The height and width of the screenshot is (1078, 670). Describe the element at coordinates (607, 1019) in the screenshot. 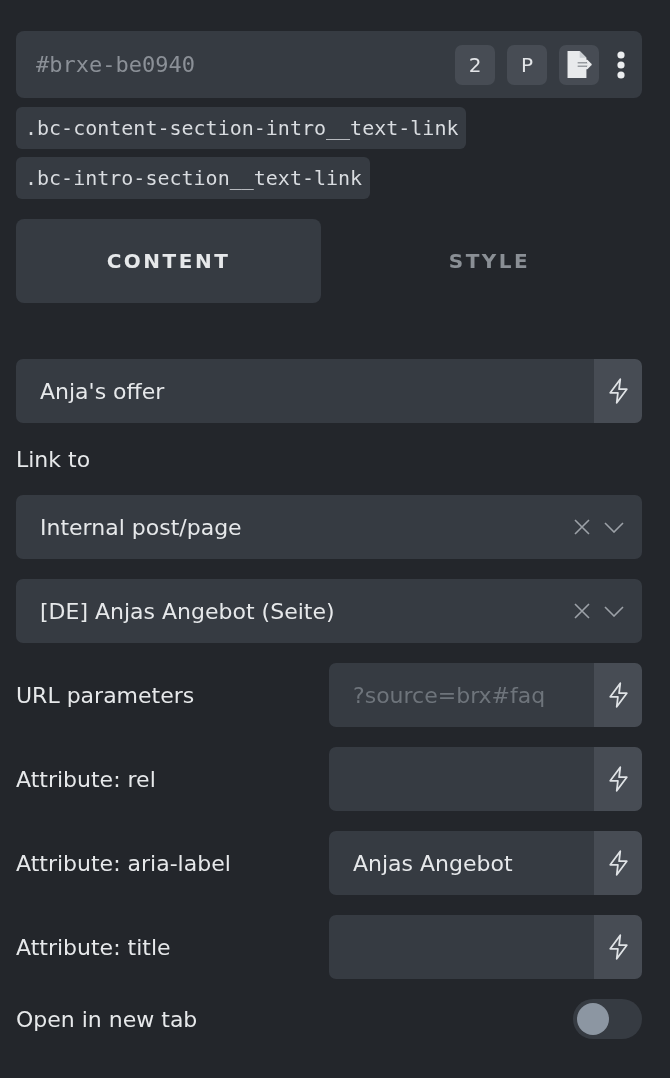

I see `toggle-switch` at that location.